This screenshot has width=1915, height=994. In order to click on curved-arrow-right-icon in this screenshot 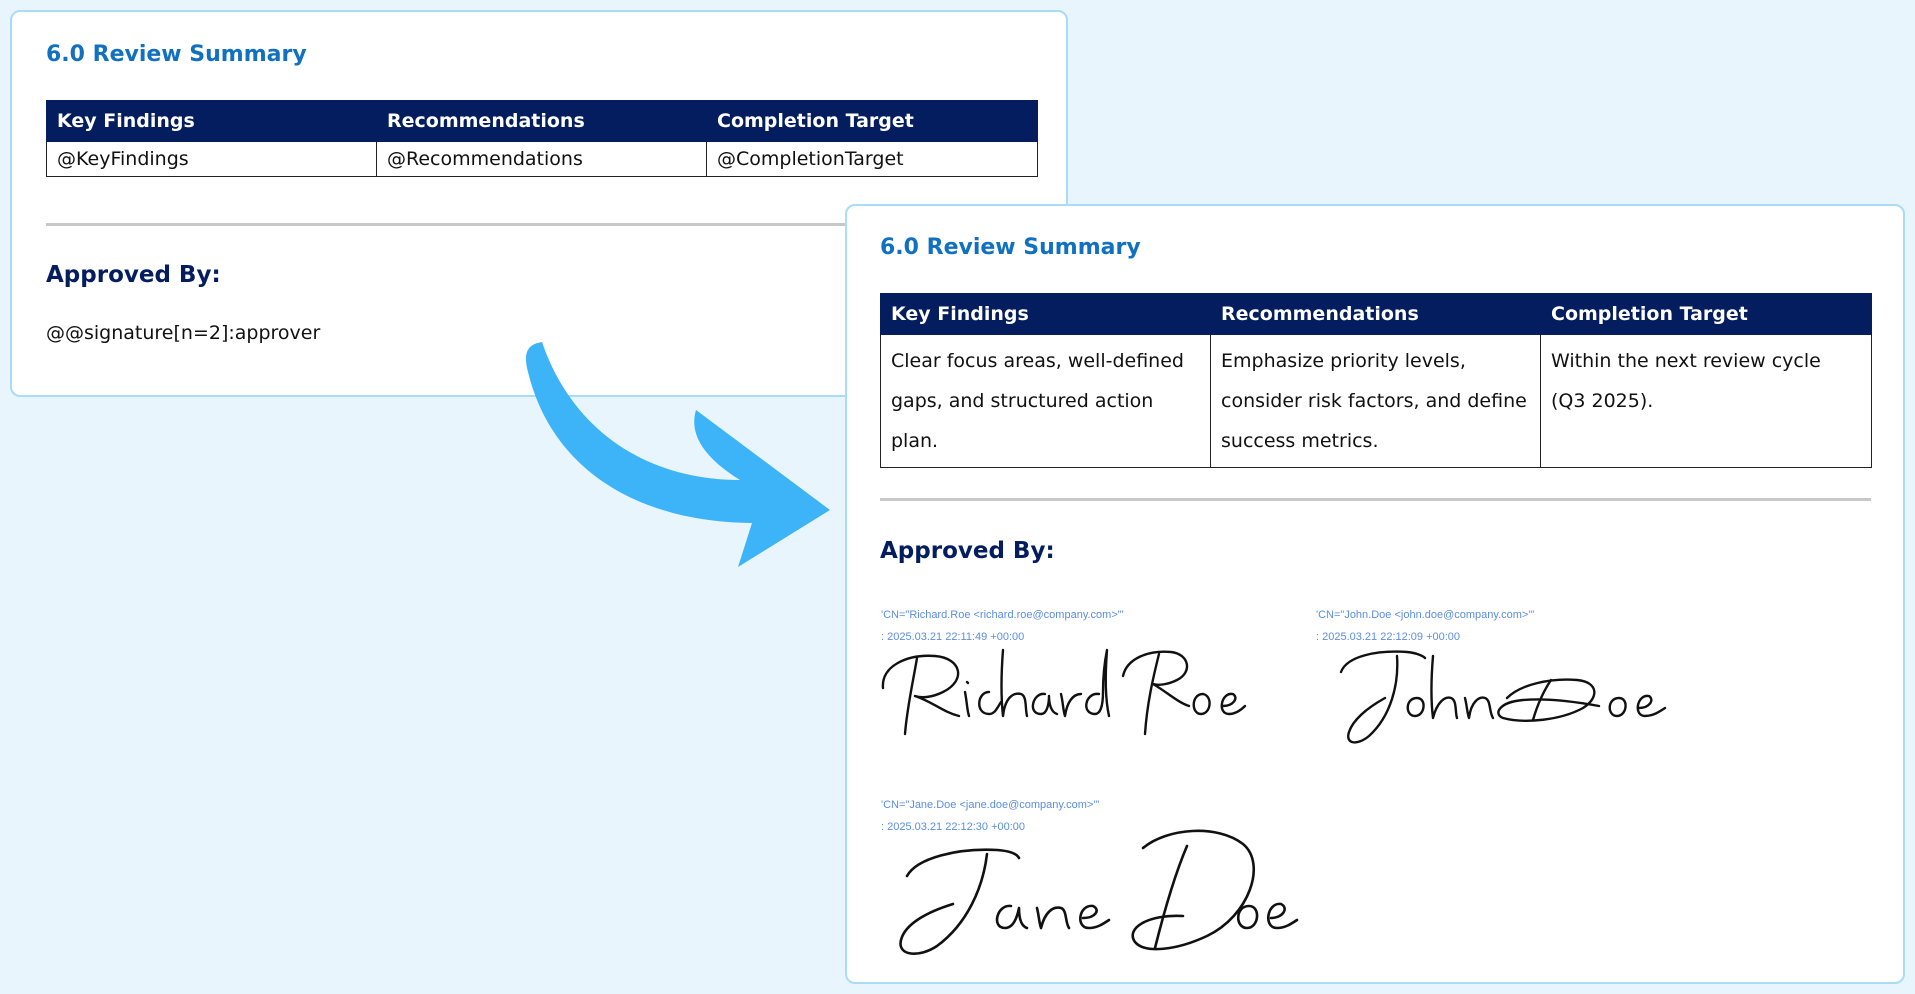, I will do `click(677, 454)`.